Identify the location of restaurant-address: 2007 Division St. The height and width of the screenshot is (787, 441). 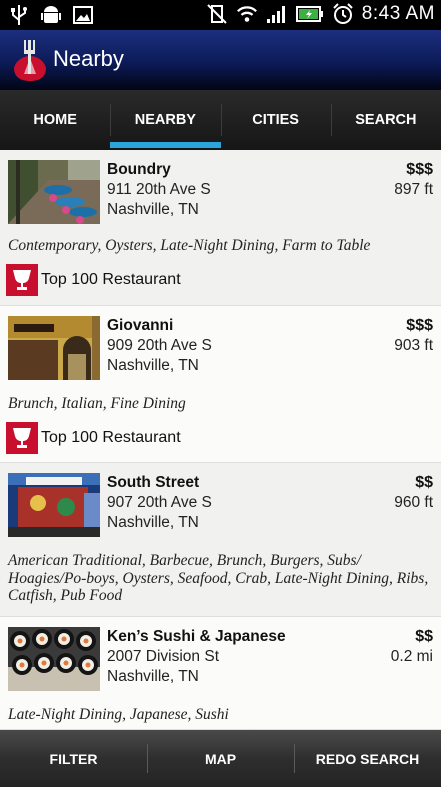
(163, 656).